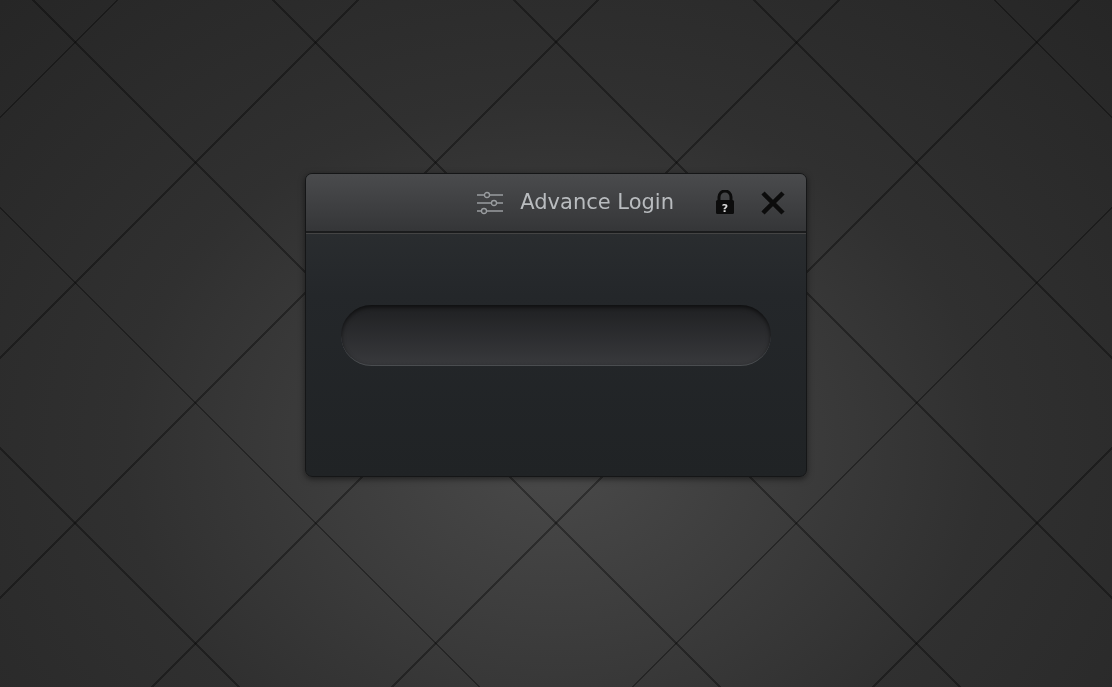 This screenshot has width=1112, height=687. What do you see at coordinates (773, 202) in the screenshot?
I see `close-button` at bounding box center [773, 202].